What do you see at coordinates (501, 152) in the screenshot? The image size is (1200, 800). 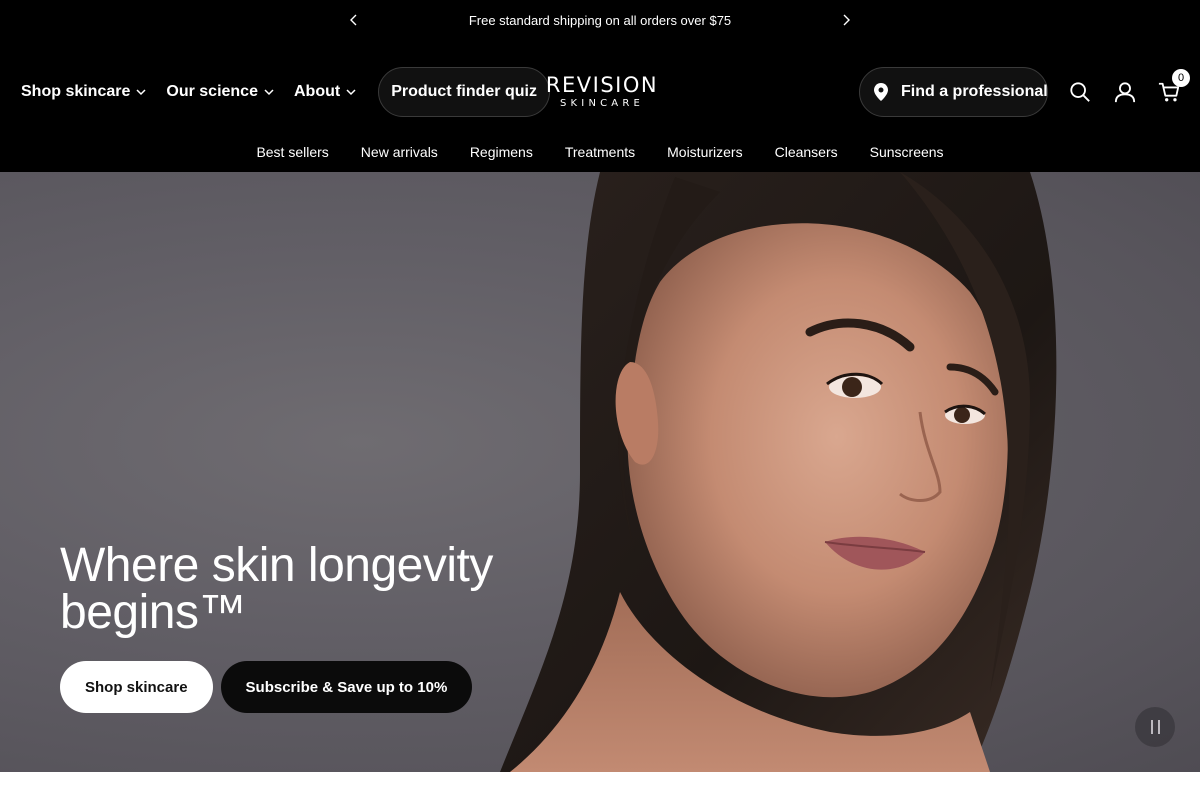 I see `subnav-regimens: Regimens` at bounding box center [501, 152].